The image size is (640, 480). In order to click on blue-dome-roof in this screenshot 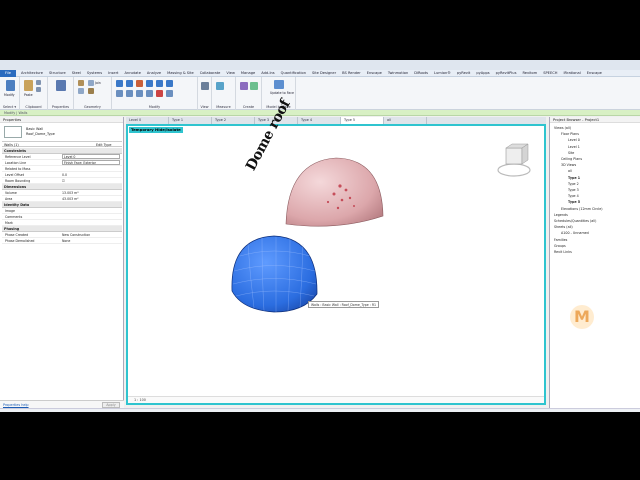, I will do `click(274, 274)`.